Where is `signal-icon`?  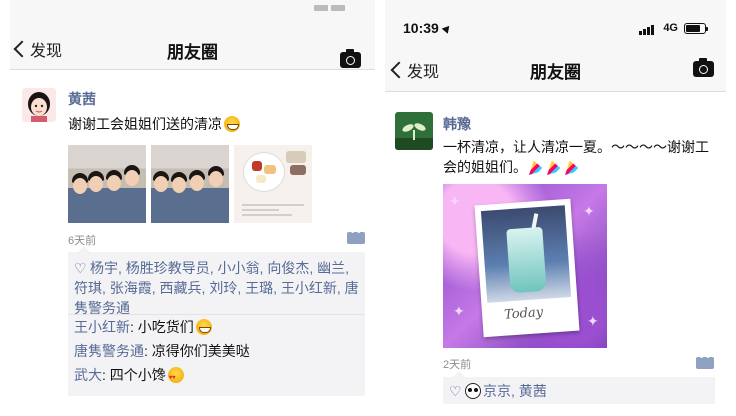
signal-icon is located at coordinates (646, 30).